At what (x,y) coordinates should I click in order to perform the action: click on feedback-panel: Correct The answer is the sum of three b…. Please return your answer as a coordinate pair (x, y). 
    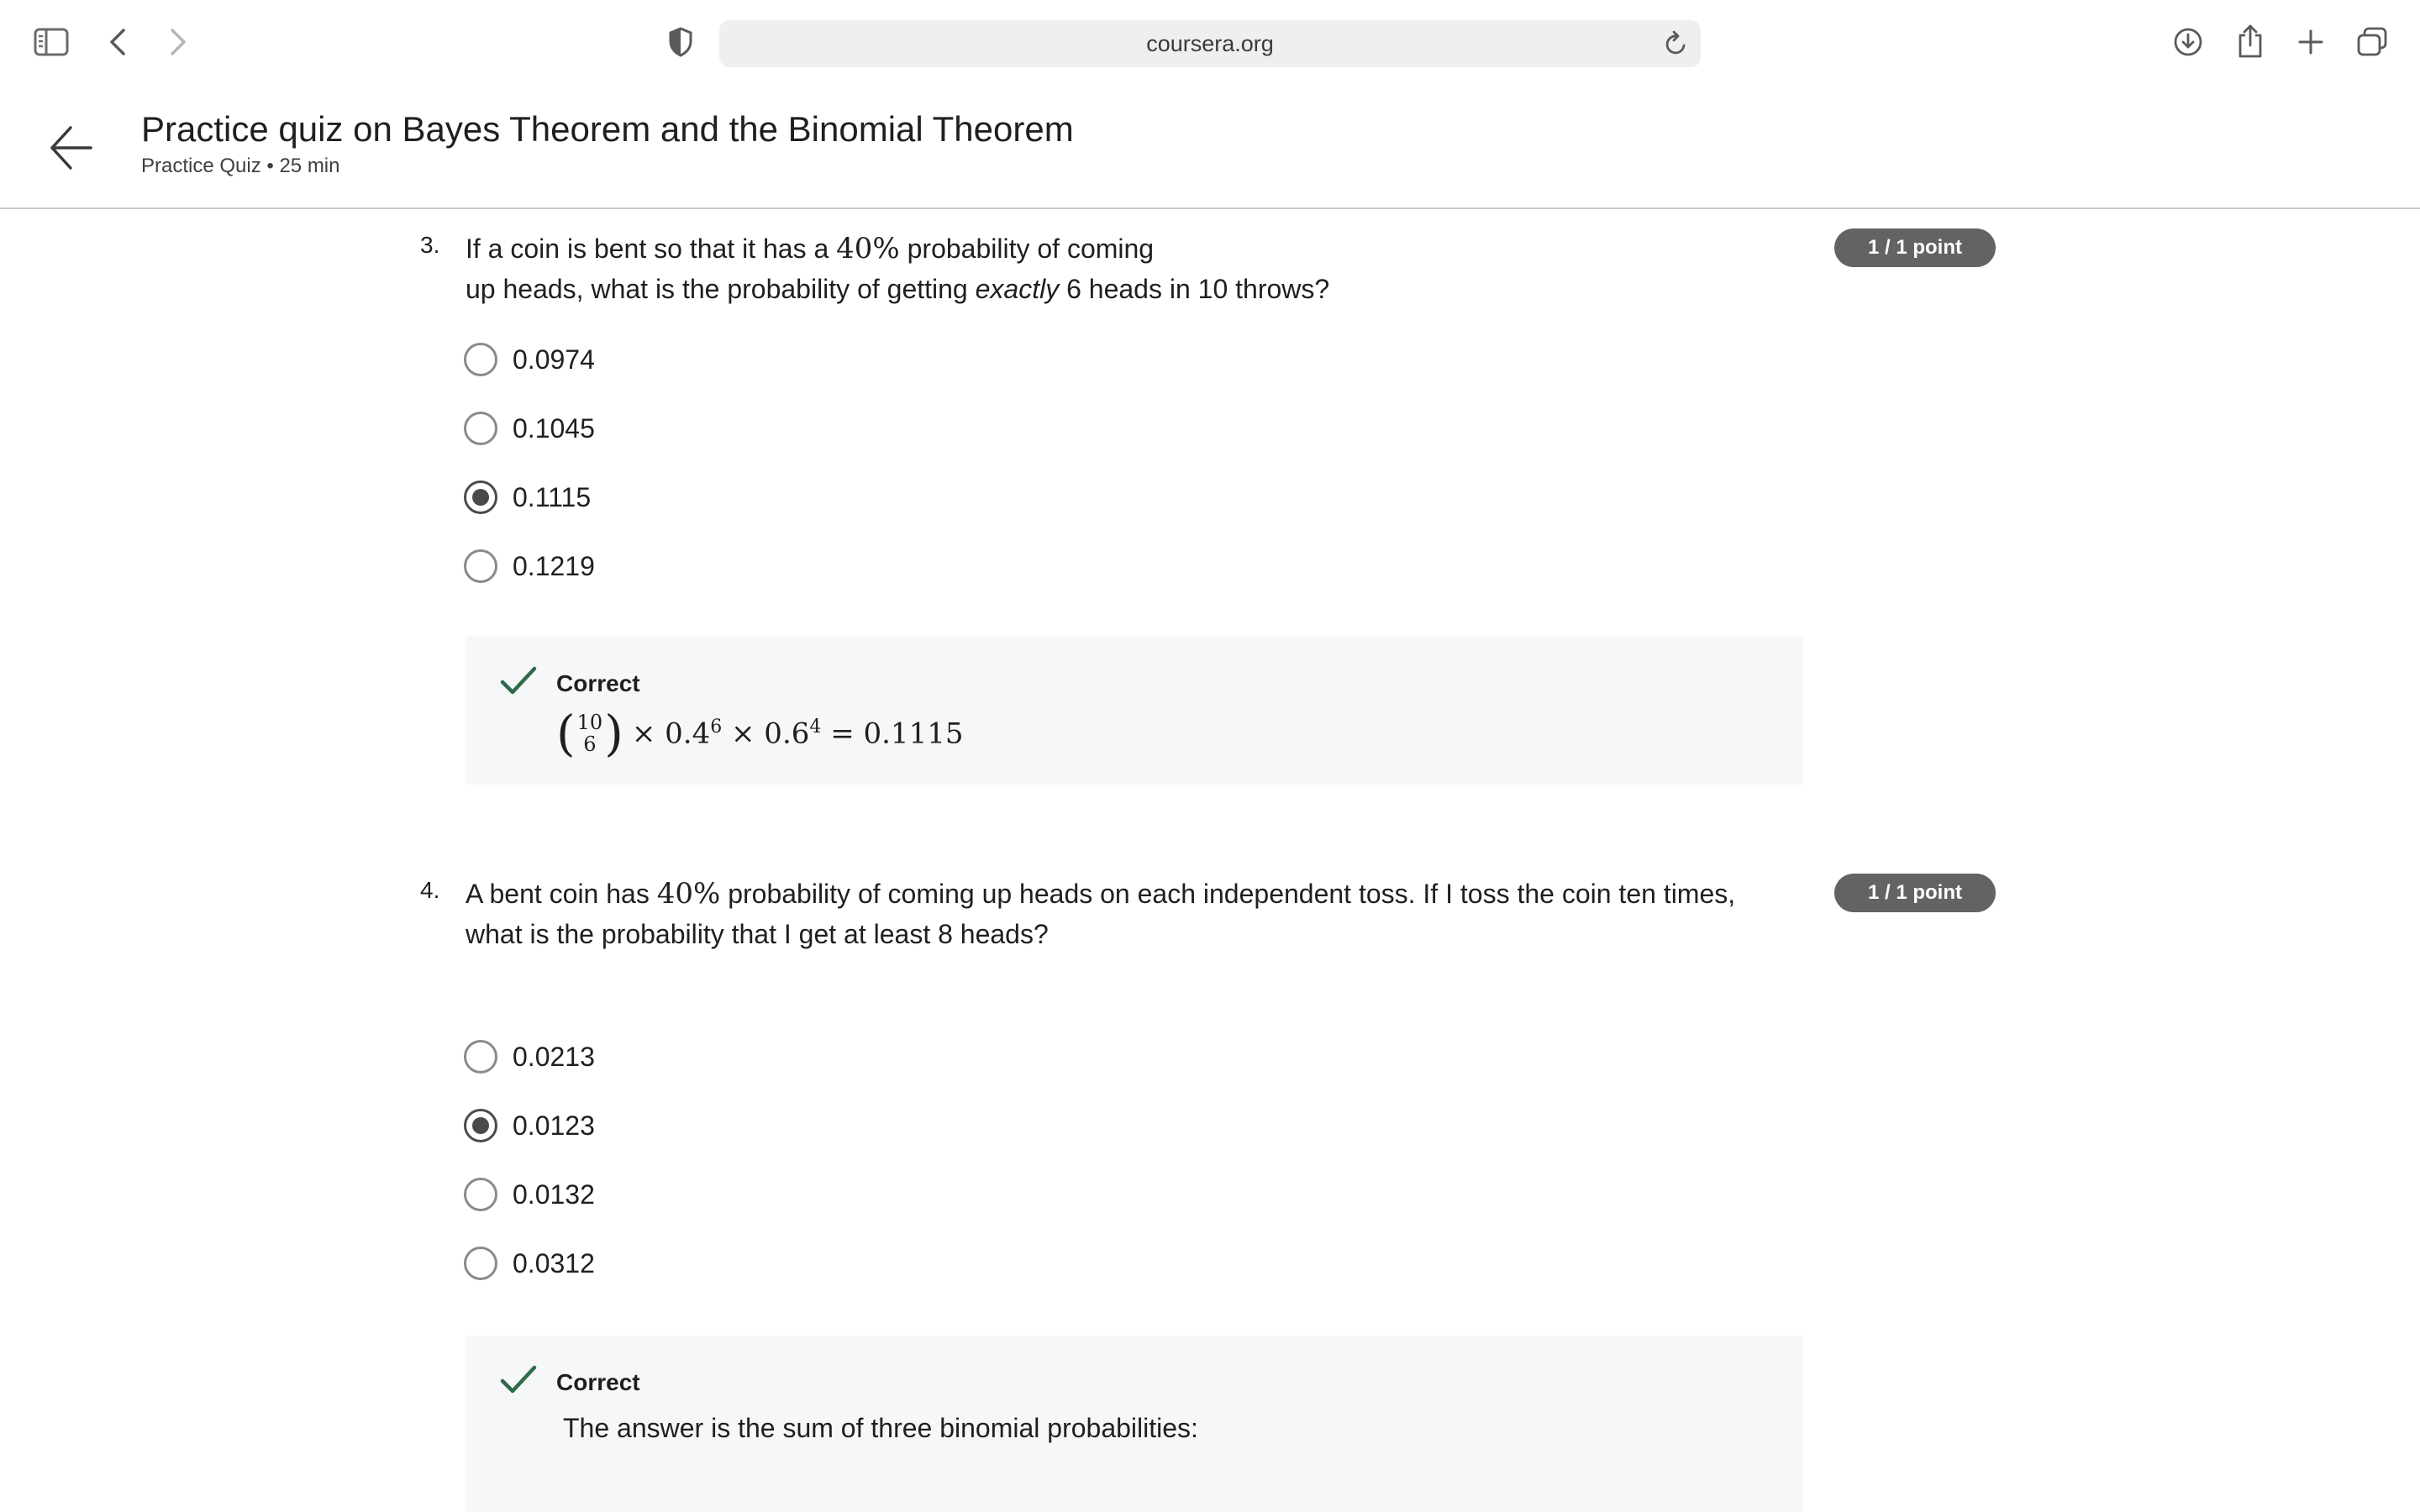
    Looking at the image, I should click on (1134, 1424).